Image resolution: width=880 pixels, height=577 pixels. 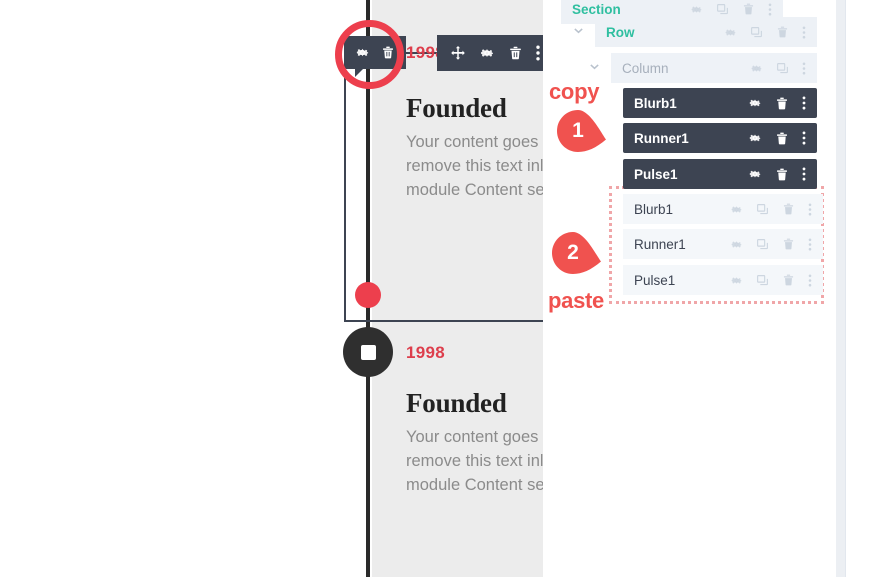 I want to click on layer-row-label: Column, so click(x=645, y=68).